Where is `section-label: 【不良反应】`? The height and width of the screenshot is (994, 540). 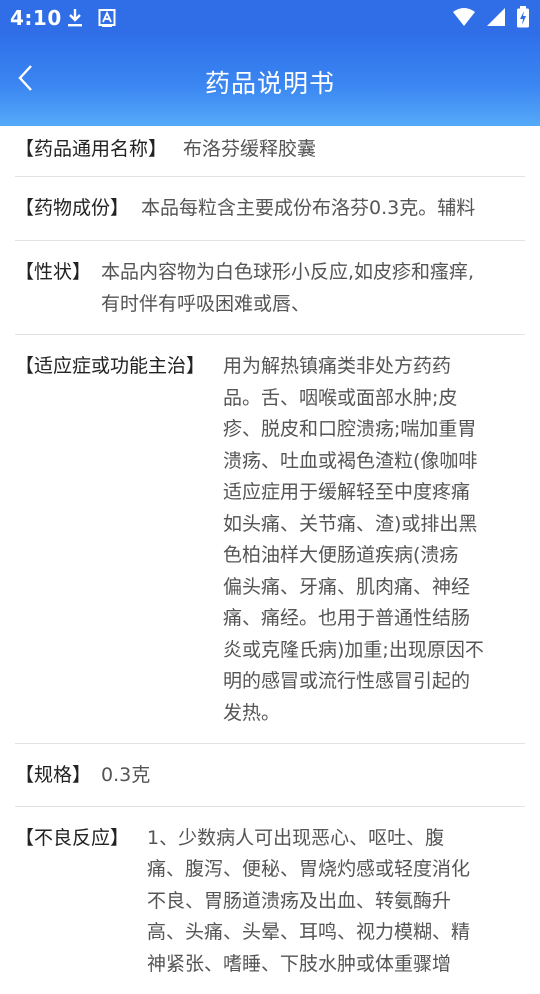
section-label: 【不良反应】 is located at coordinates (72, 902).